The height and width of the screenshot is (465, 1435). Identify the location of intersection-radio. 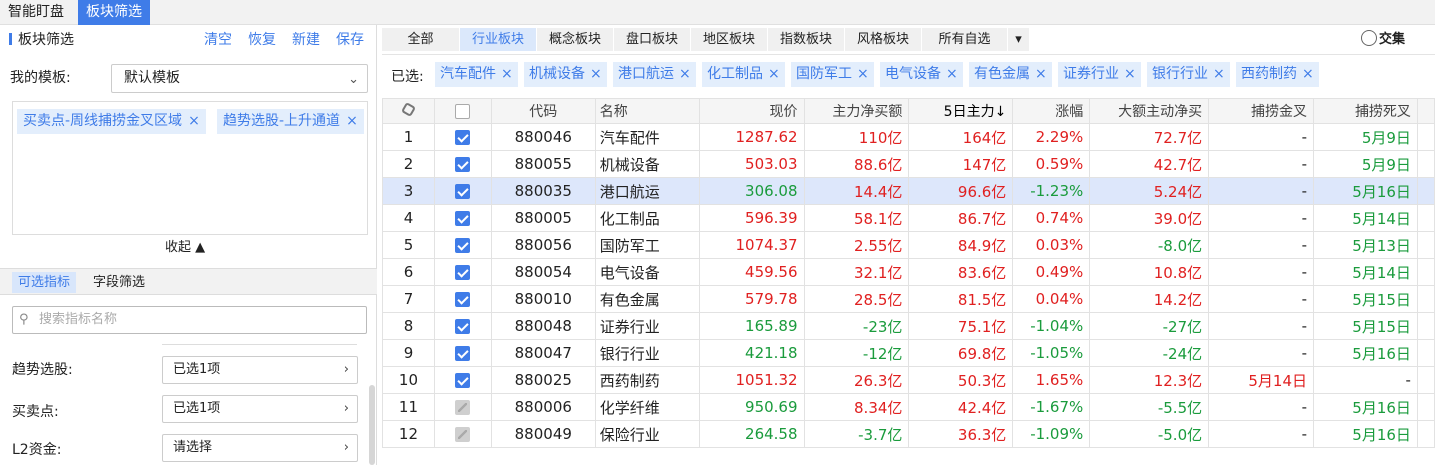
(1369, 38).